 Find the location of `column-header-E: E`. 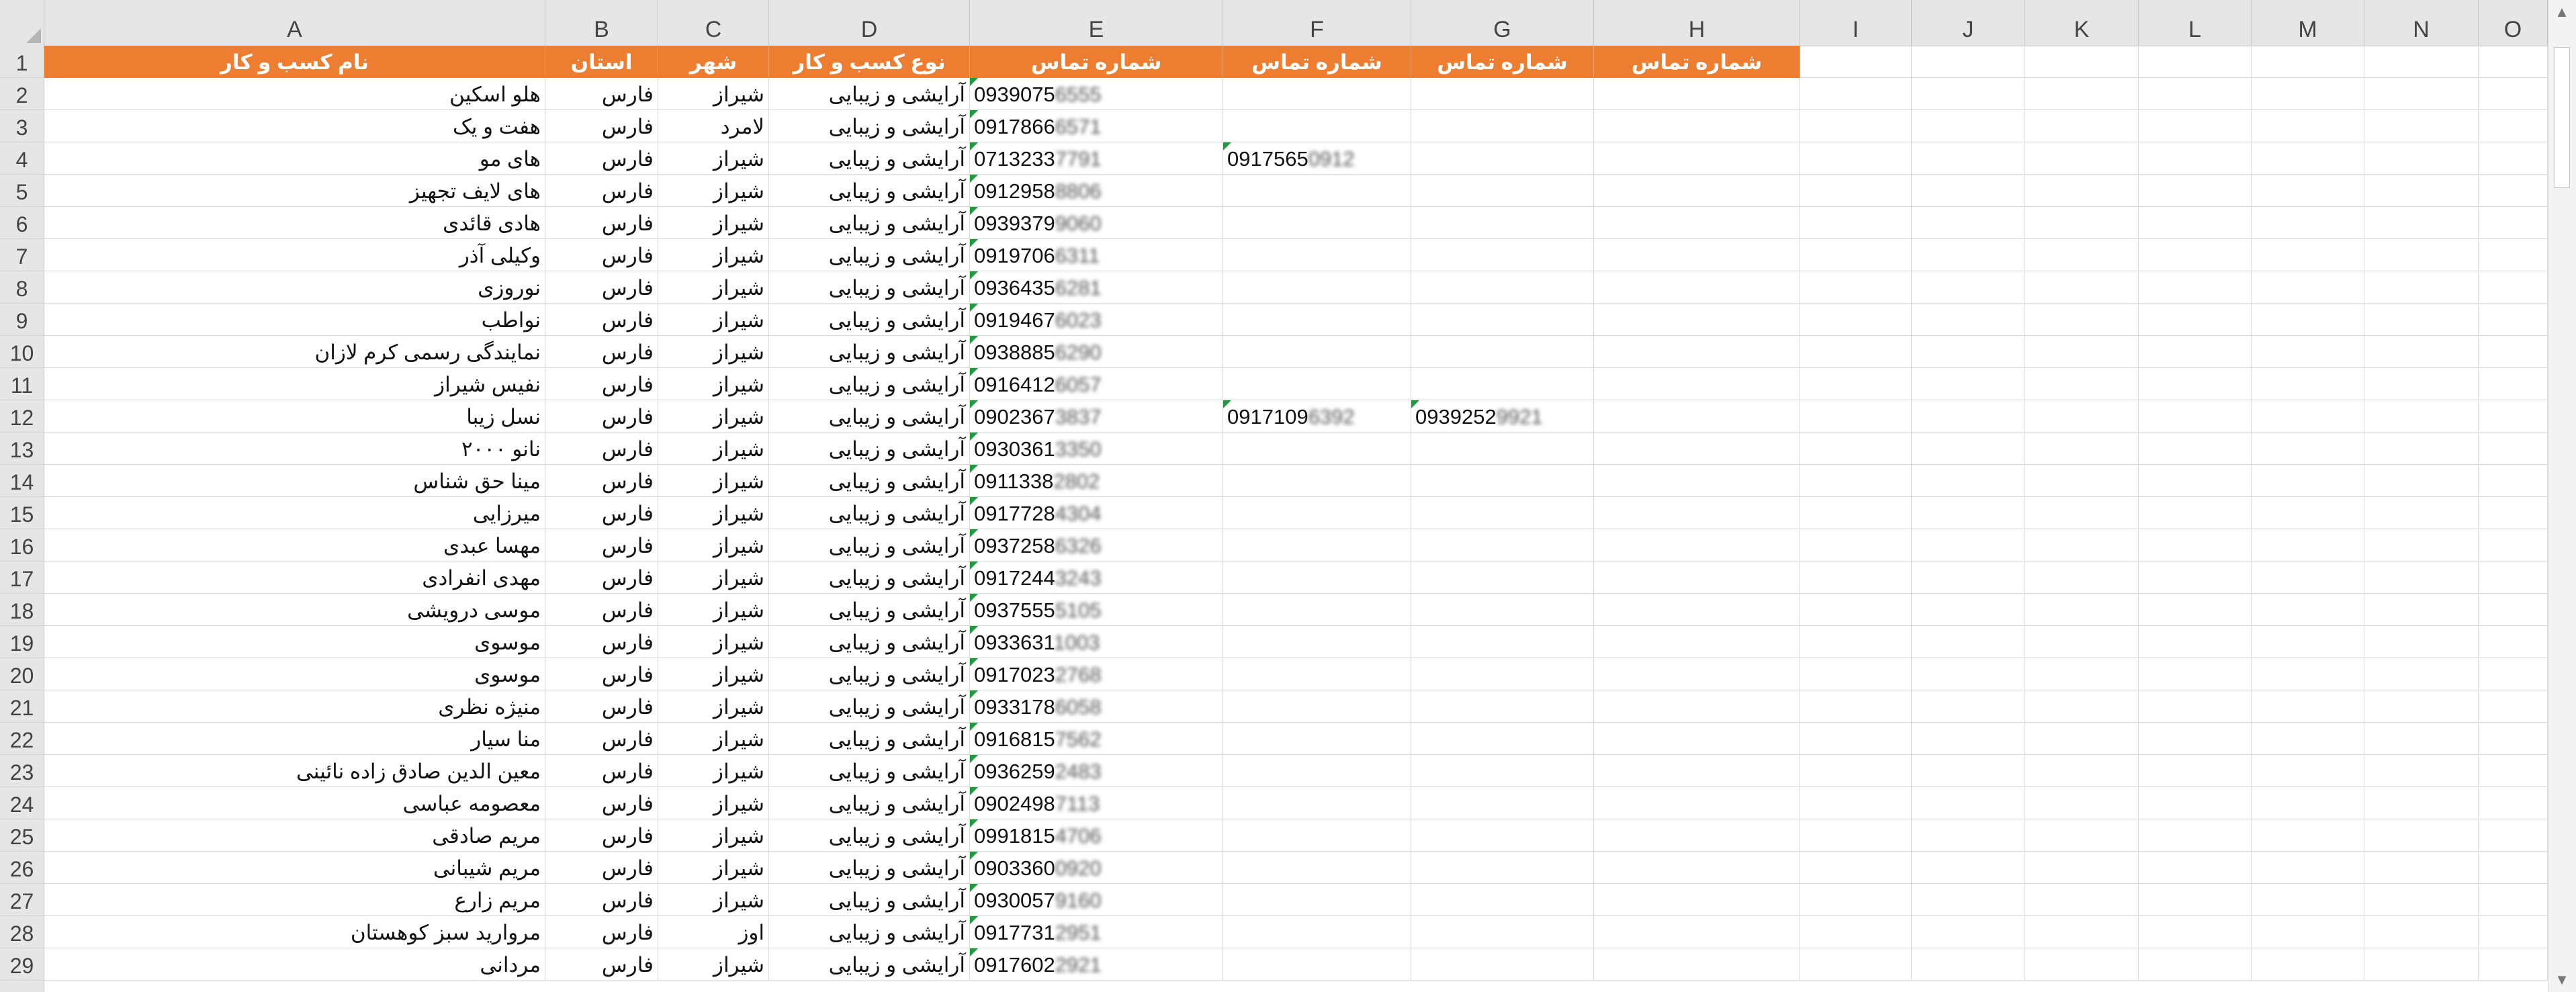

column-header-E: E is located at coordinates (1096, 23).